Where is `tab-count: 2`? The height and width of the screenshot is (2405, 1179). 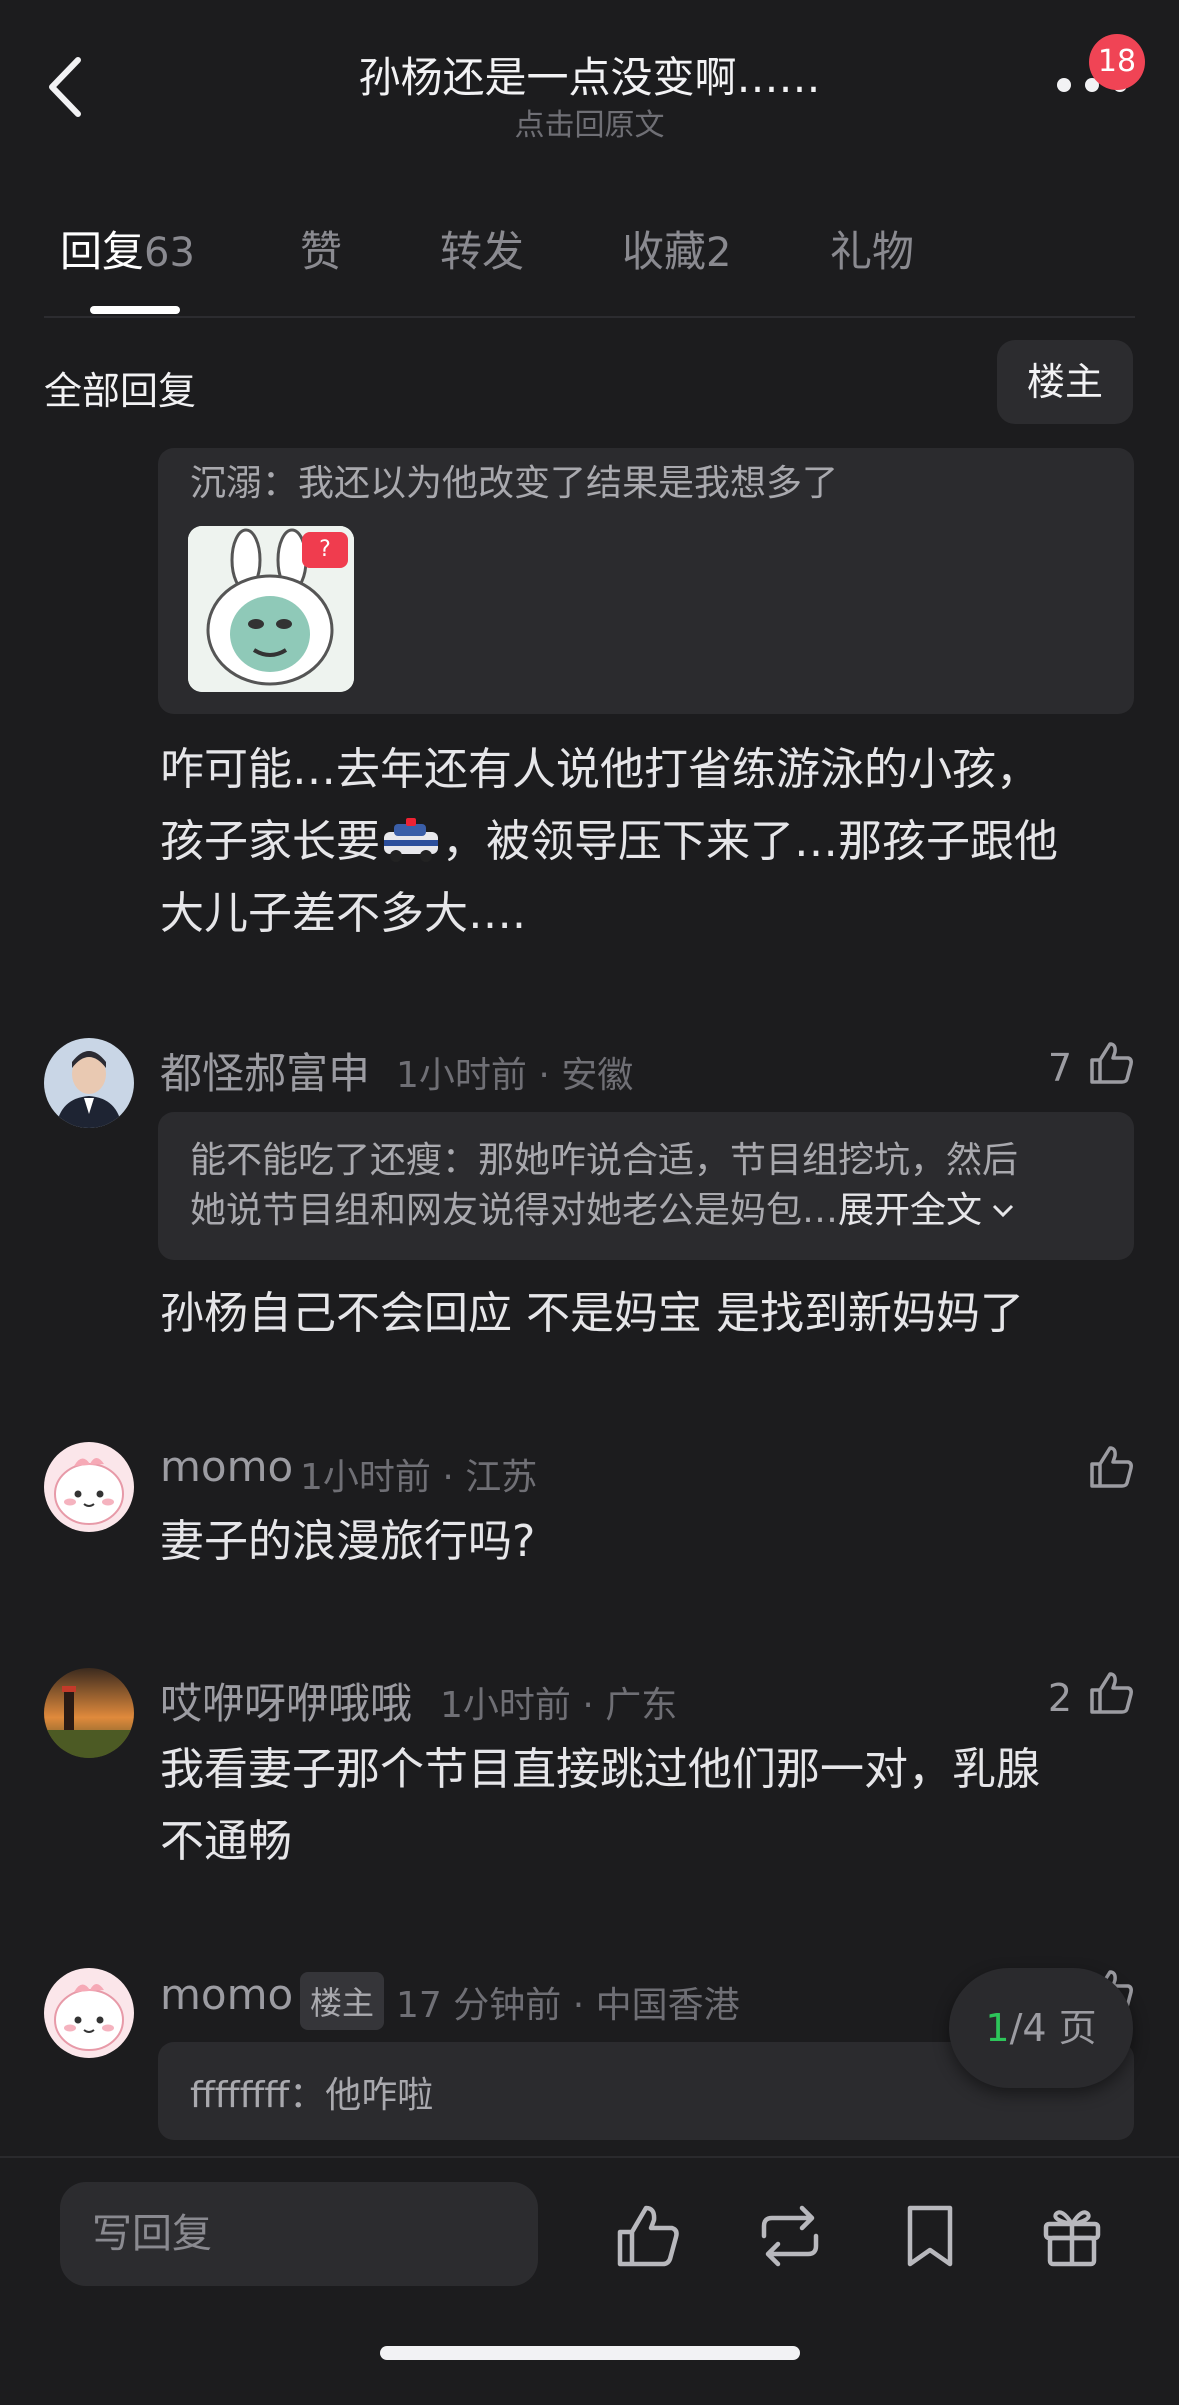
tab-count: 2 is located at coordinates (719, 253).